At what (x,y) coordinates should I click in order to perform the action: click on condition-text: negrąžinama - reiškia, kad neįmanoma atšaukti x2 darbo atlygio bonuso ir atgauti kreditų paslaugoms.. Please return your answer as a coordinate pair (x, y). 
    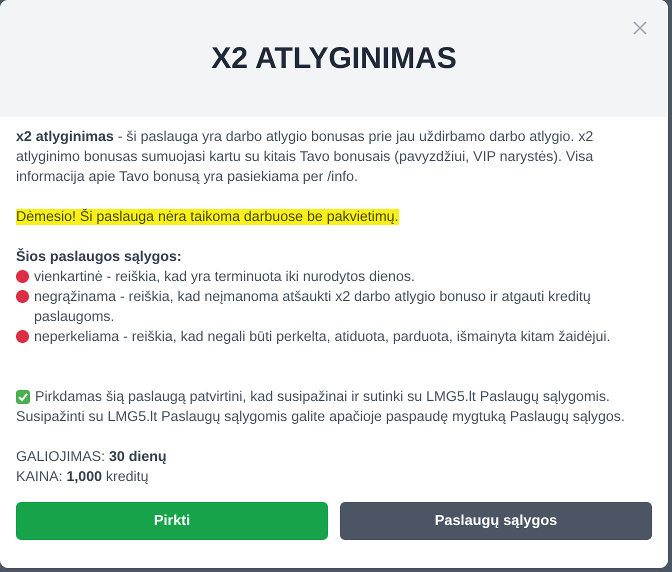
    Looking at the image, I should click on (313, 307).